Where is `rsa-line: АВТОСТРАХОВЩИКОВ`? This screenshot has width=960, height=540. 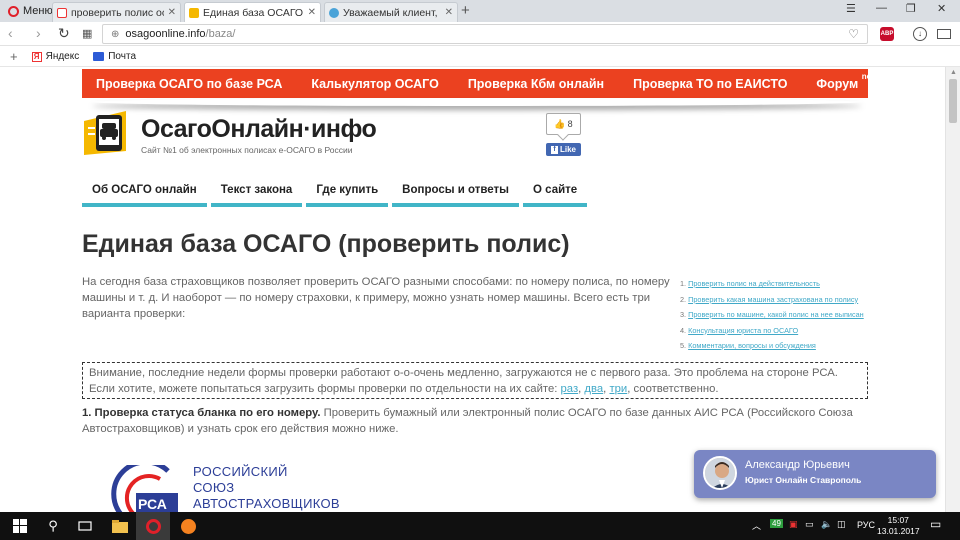
rsa-line: АВТОСТРАХОВЩИКОВ is located at coordinates (266, 503).